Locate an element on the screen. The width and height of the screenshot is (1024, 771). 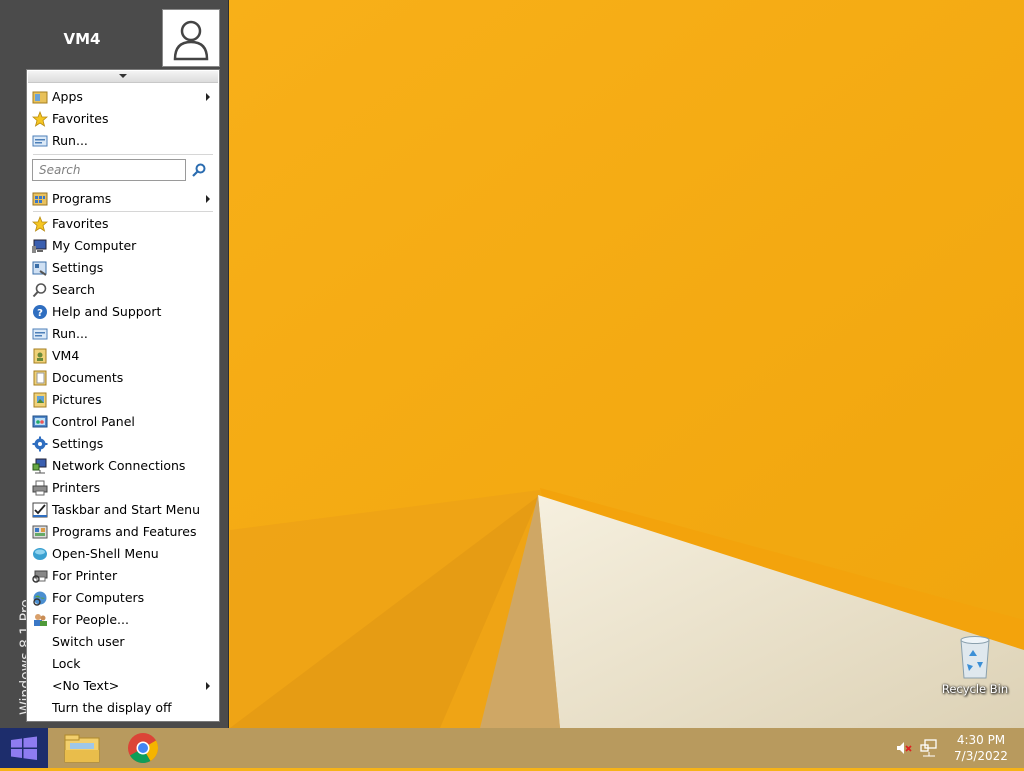
menu-item-label: Apps is located at coordinates (67, 96).